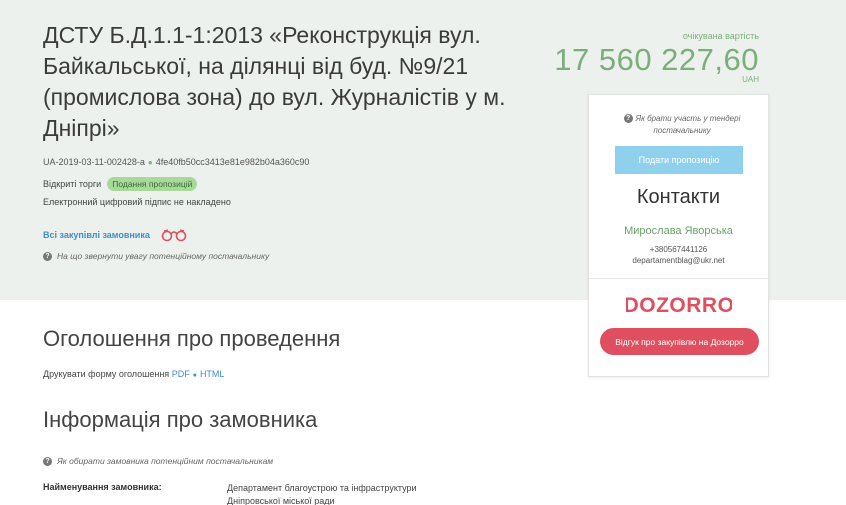 This screenshot has height=505, width=846. I want to click on tender-type-line: Відкриті торги Подання пропозицій, so click(120, 184).